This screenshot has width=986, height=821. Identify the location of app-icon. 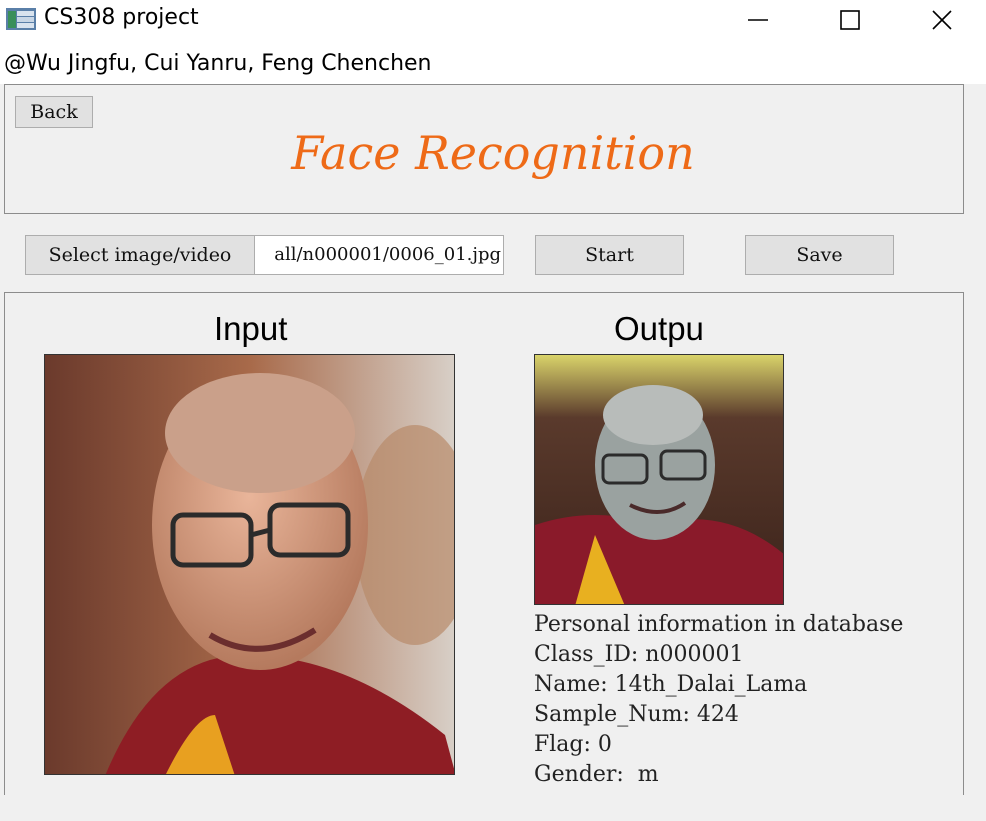
(21, 19).